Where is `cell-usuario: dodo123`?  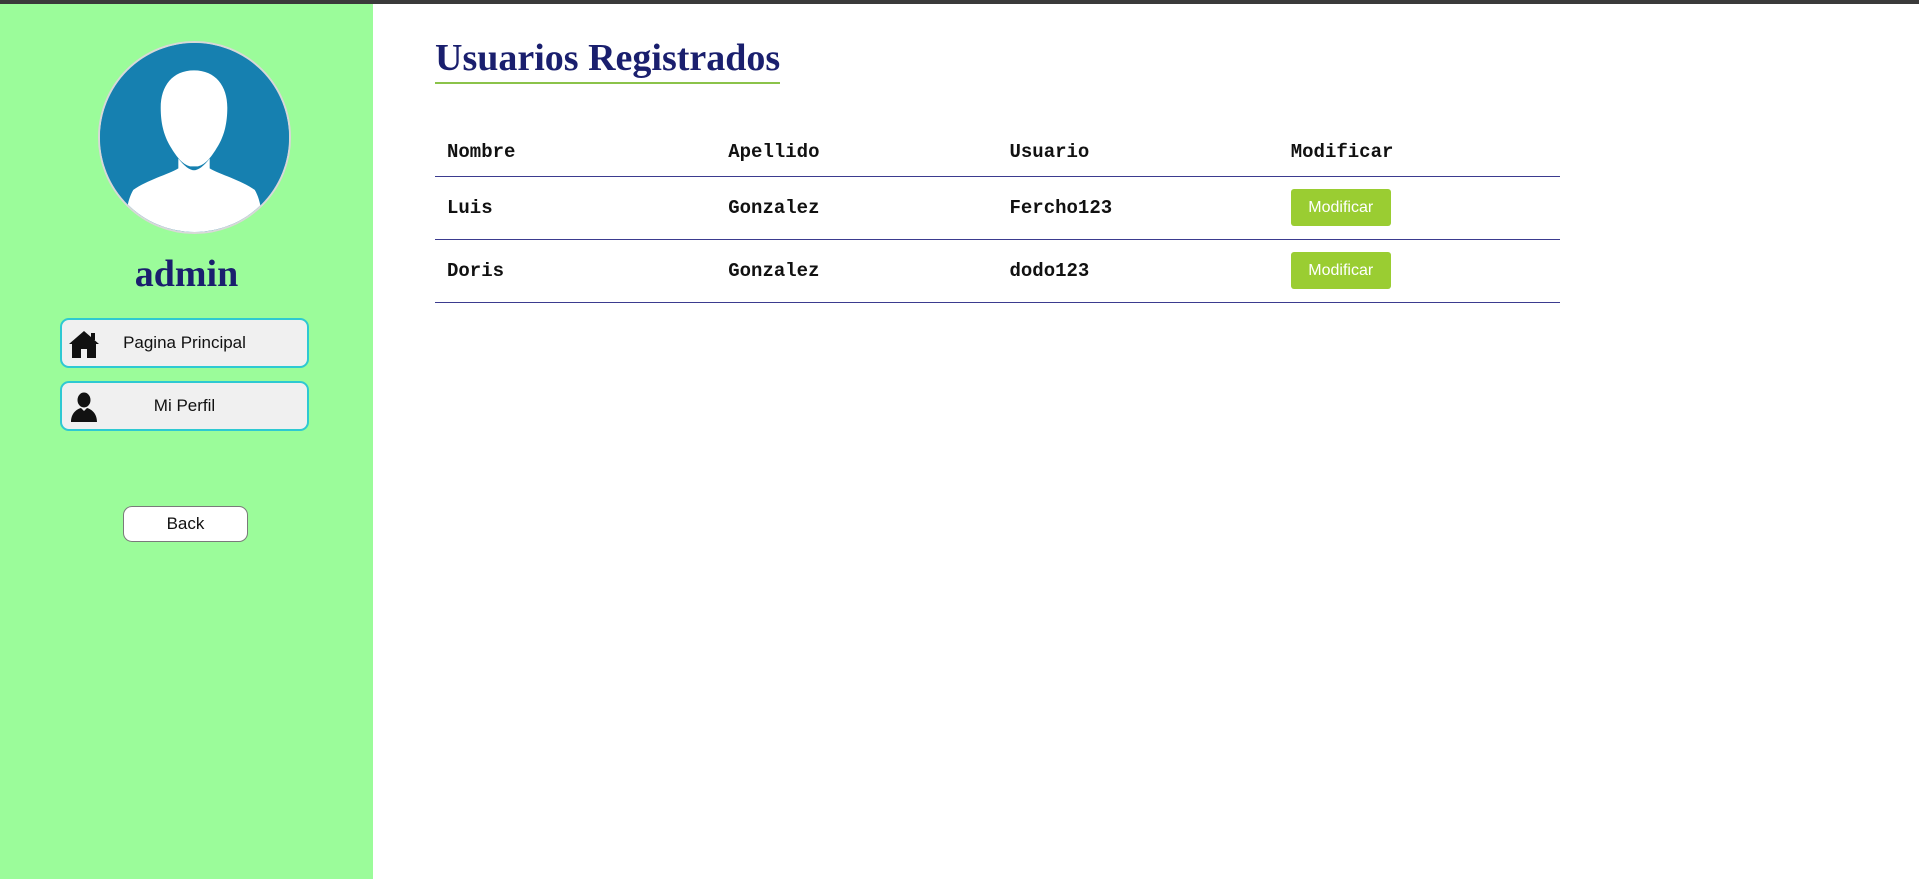 cell-usuario: dodo123 is located at coordinates (1138, 271).